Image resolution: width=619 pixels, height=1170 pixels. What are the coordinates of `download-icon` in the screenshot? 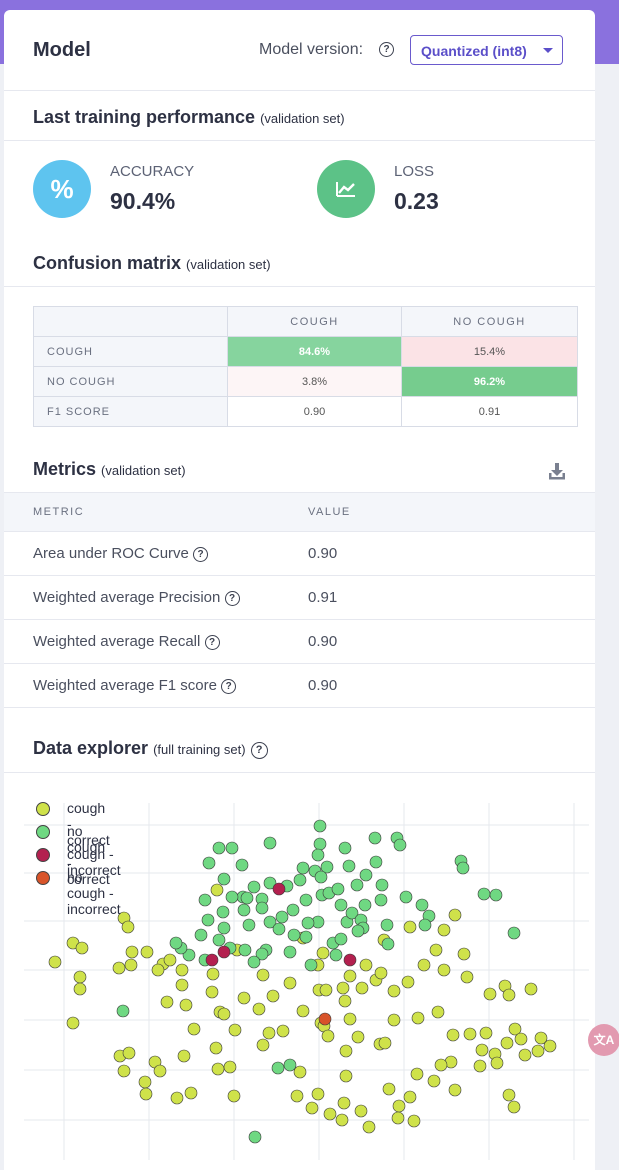 It's located at (557, 471).